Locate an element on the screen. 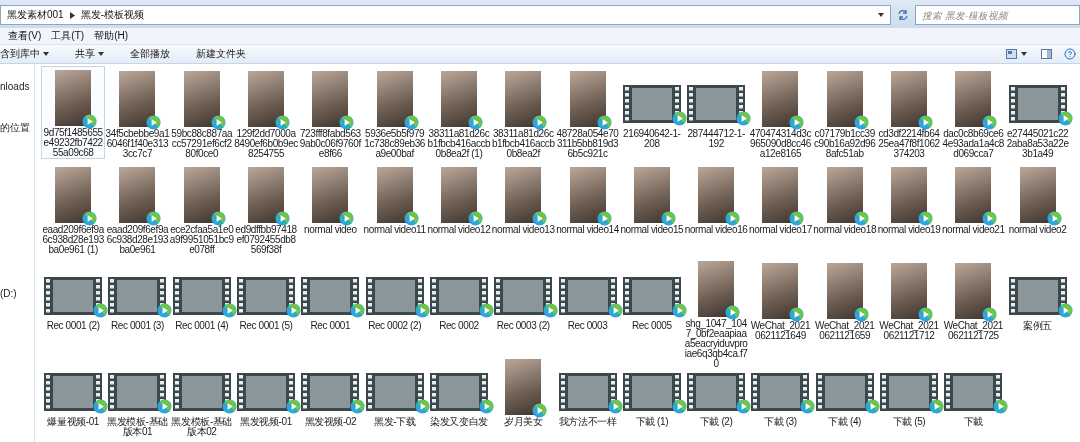 This screenshot has width=1080, height=442. file-name: Rec 0001 (2) is located at coordinates (73, 326).